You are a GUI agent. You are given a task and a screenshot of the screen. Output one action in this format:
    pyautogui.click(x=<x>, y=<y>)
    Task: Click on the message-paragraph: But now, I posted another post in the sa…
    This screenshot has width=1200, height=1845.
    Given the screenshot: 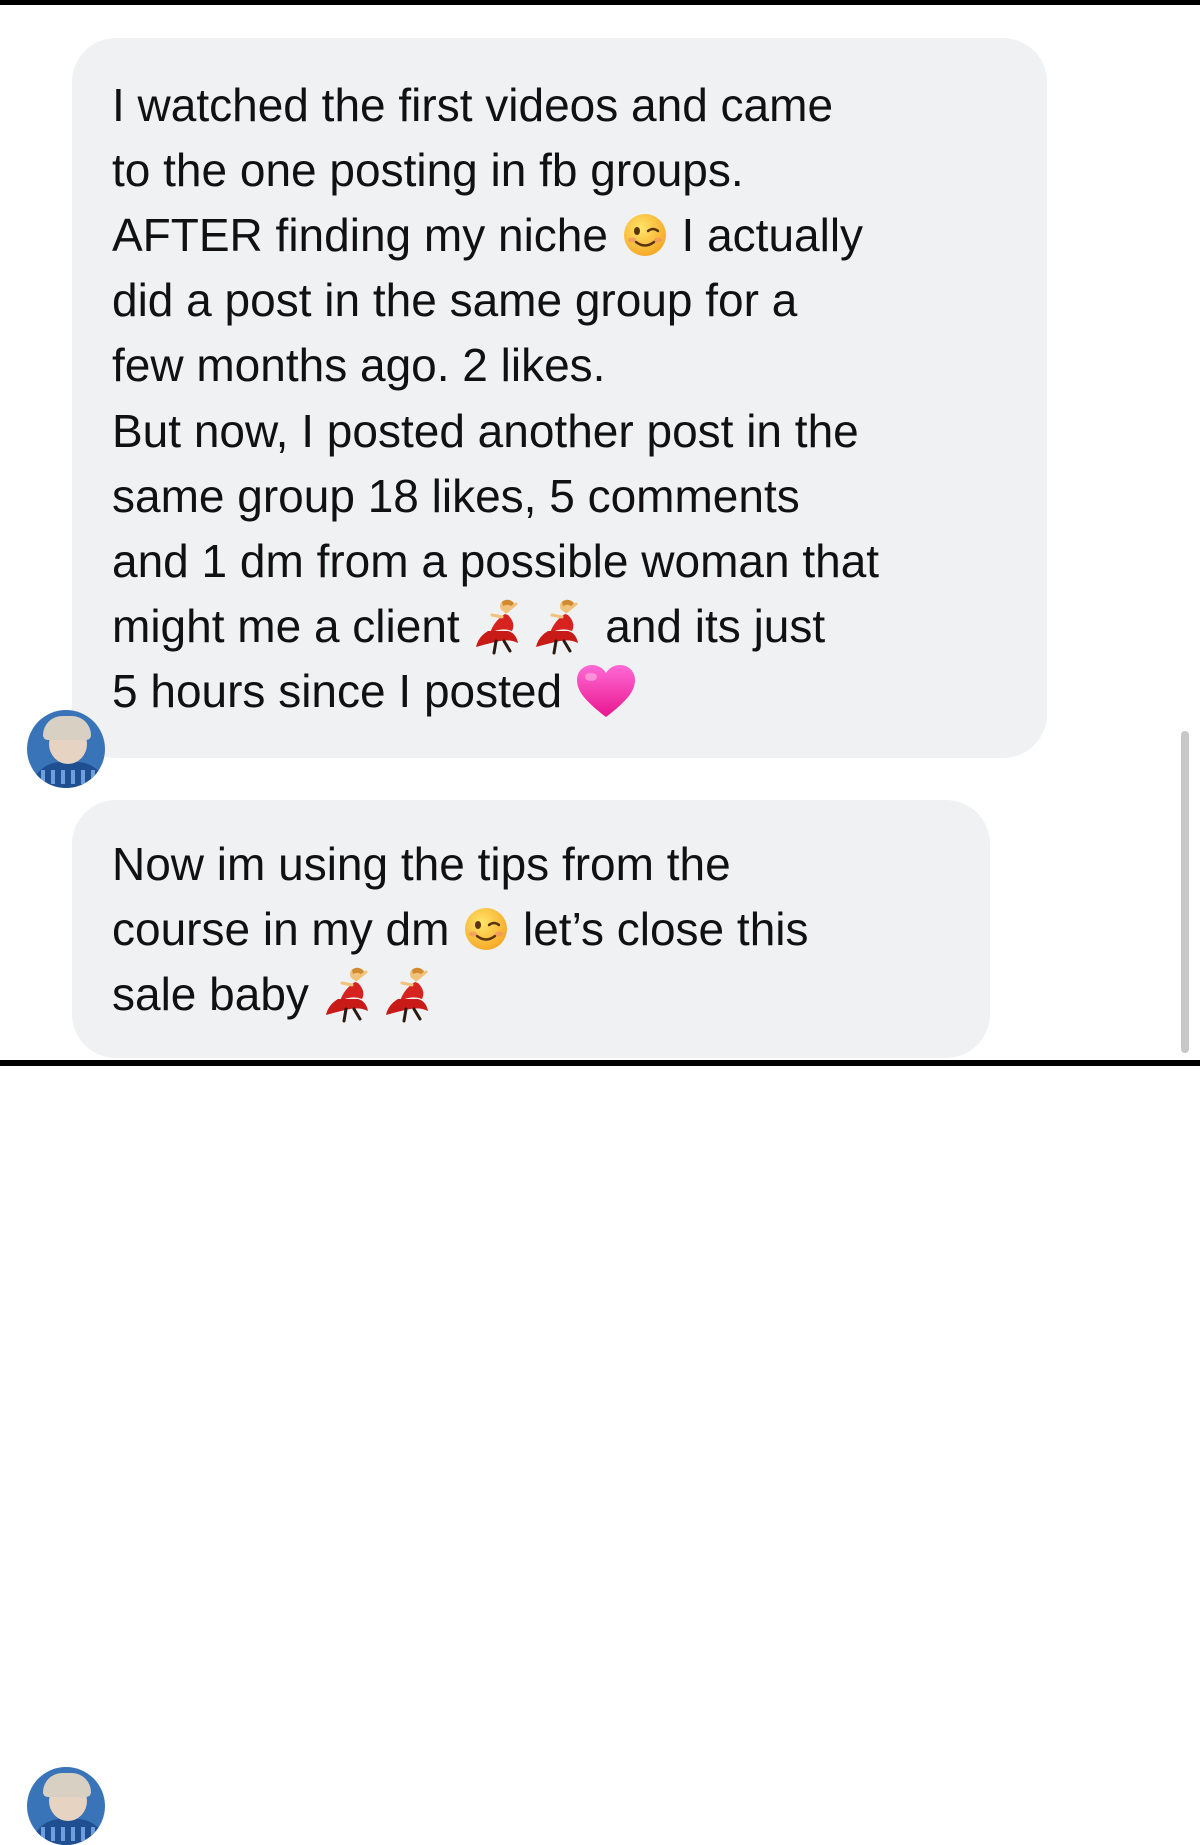 What is the action you would take?
    pyautogui.click(x=579, y=561)
    